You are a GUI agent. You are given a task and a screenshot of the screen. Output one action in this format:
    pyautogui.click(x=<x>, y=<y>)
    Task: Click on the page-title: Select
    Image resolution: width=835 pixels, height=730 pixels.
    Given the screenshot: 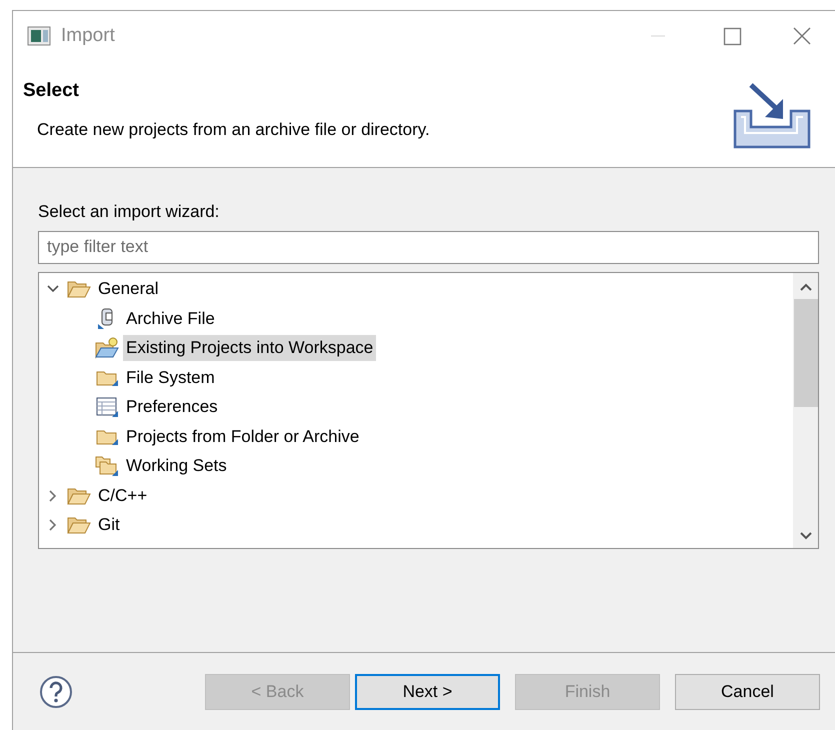 What is the action you would take?
    pyautogui.click(x=51, y=91)
    